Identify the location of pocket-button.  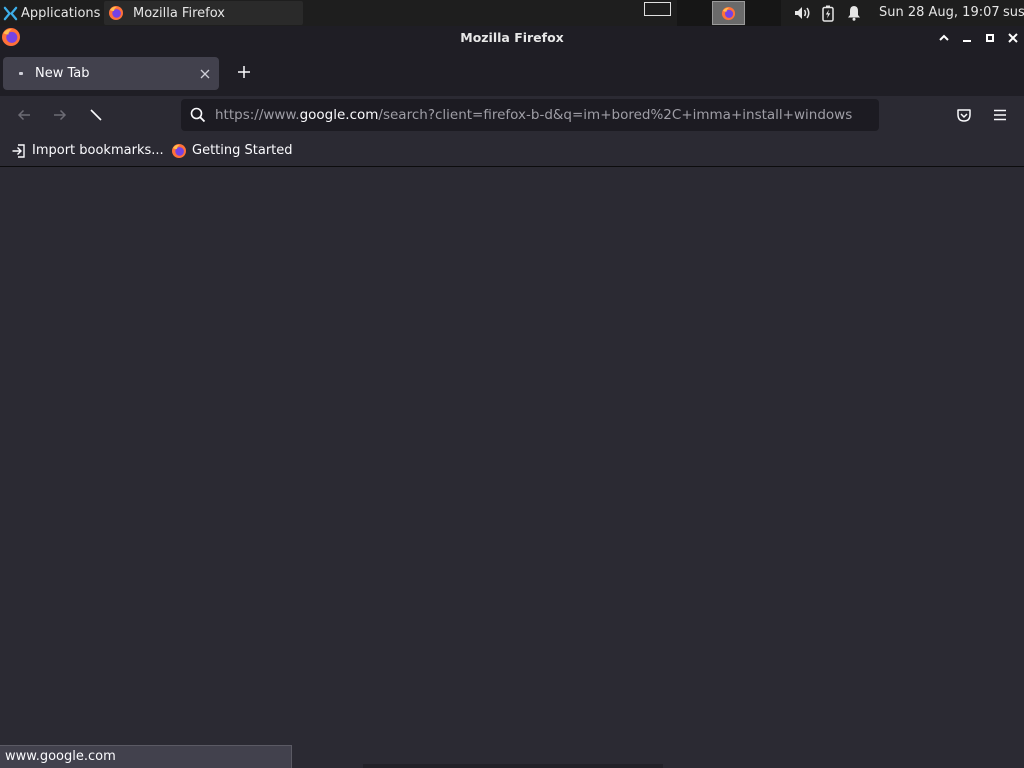
(964, 115).